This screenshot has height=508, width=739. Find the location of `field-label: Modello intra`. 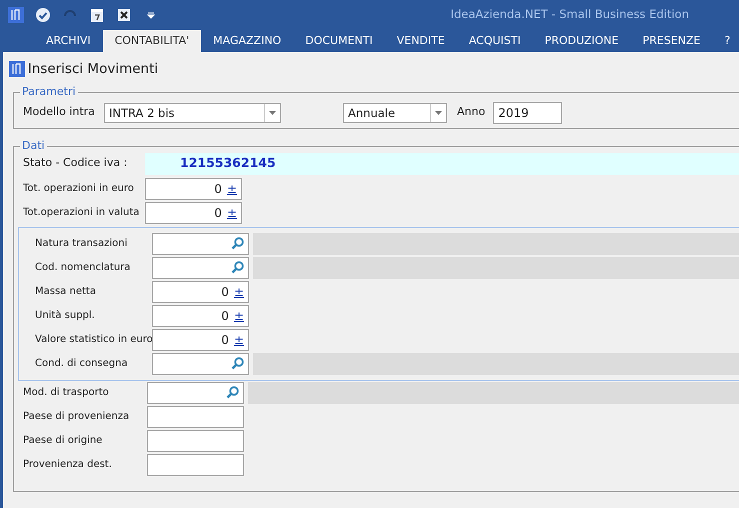

field-label: Modello intra is located at coordinates (59, 112).